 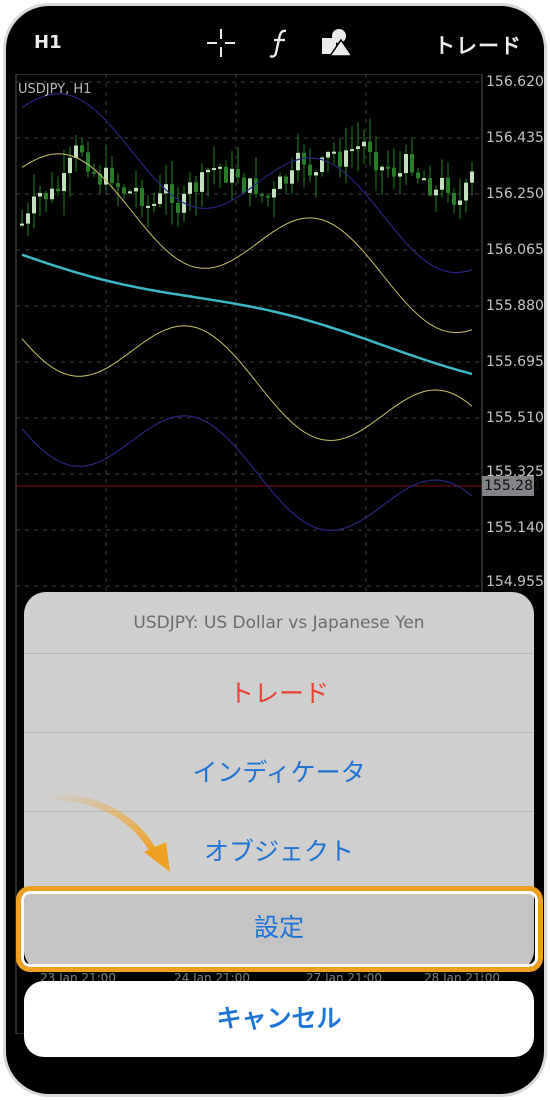 What do you see at coordinates (279, 931) in the screenshot?
I see `settings-menu-item: 設定` at bounding box center [279, 931].